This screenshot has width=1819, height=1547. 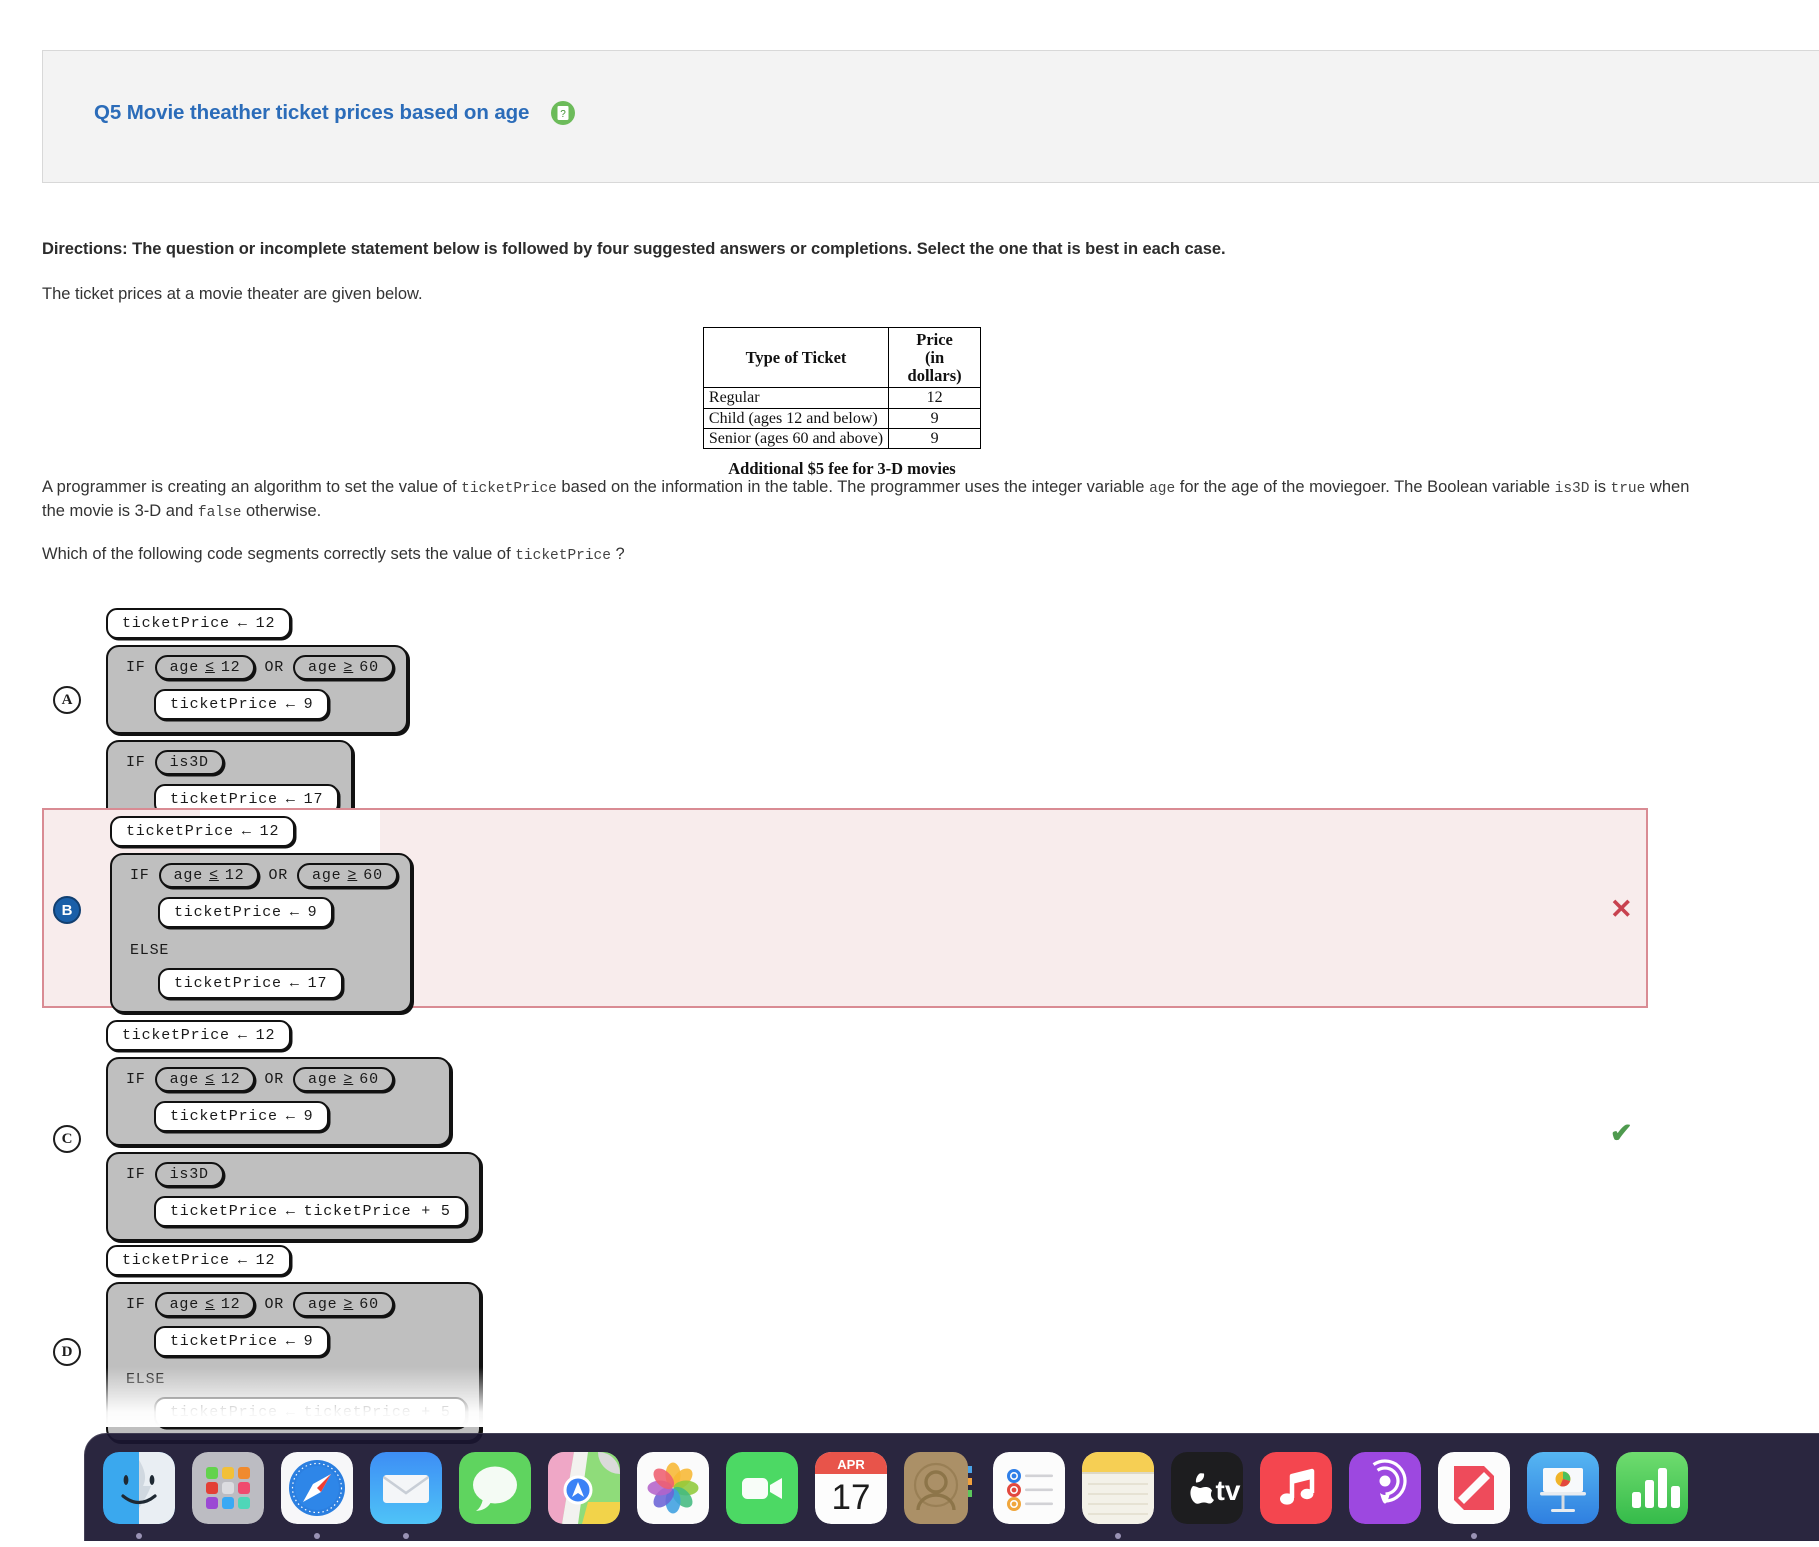 I want to click on keynote-icon, so click(x=1563, y=1487).